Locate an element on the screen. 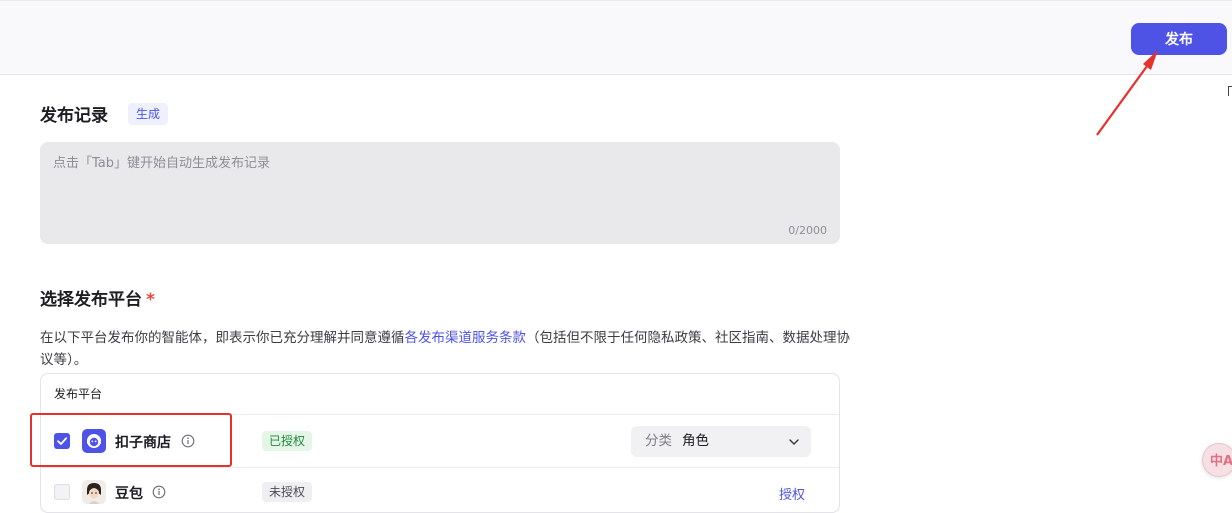 Image resolution: width=1232 pixels, height=513 pixels. checkbox-coze-store is located at coordinates (62, 441).